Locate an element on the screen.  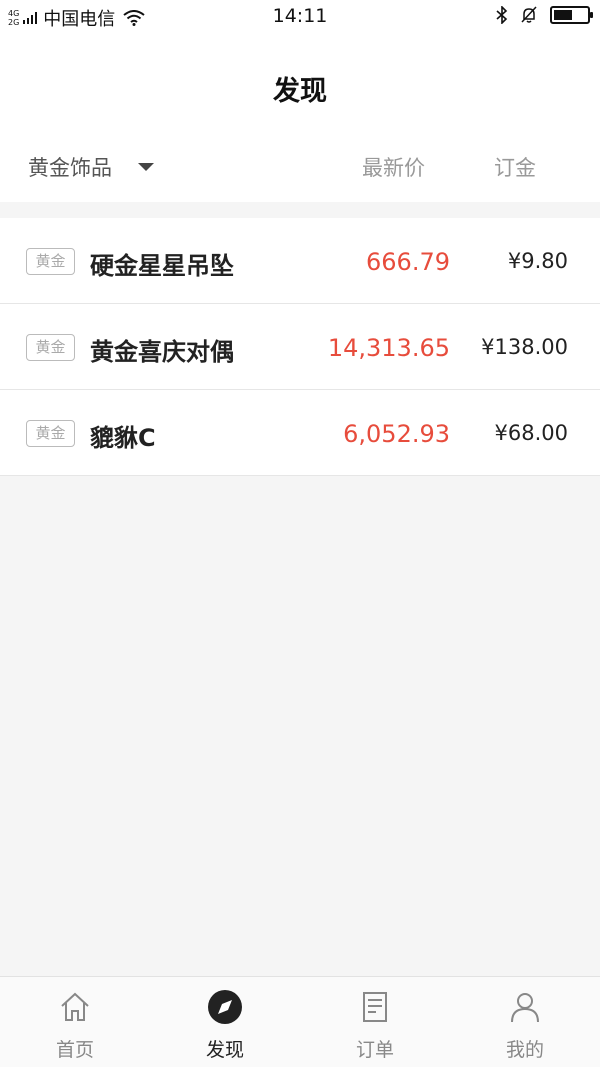
tab-discover: 发现 is located at coordinates (225, 1022).